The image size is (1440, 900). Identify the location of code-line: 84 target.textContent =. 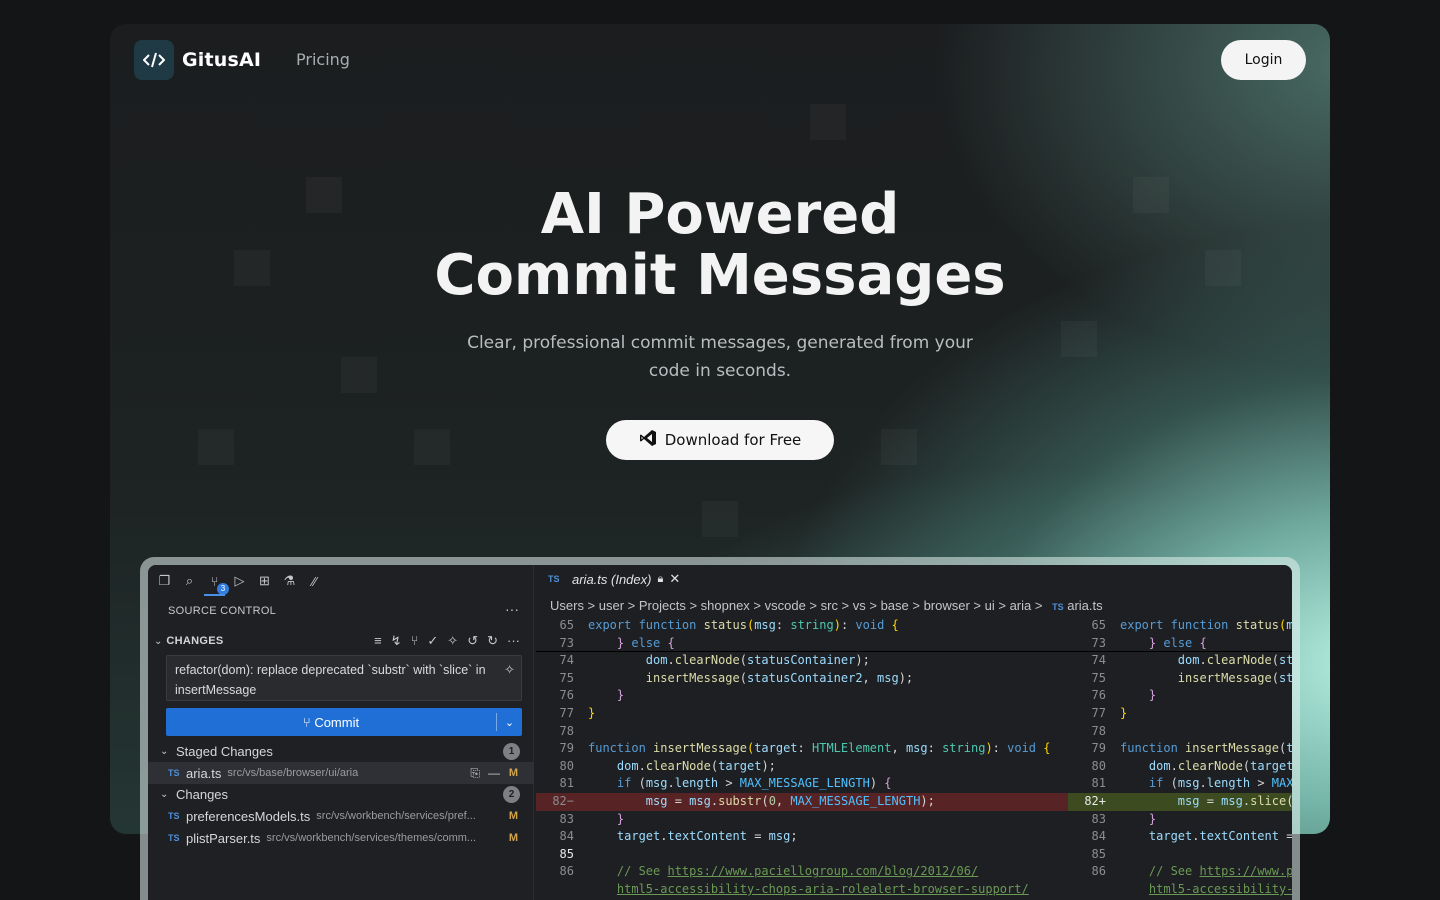
(1191, 836).